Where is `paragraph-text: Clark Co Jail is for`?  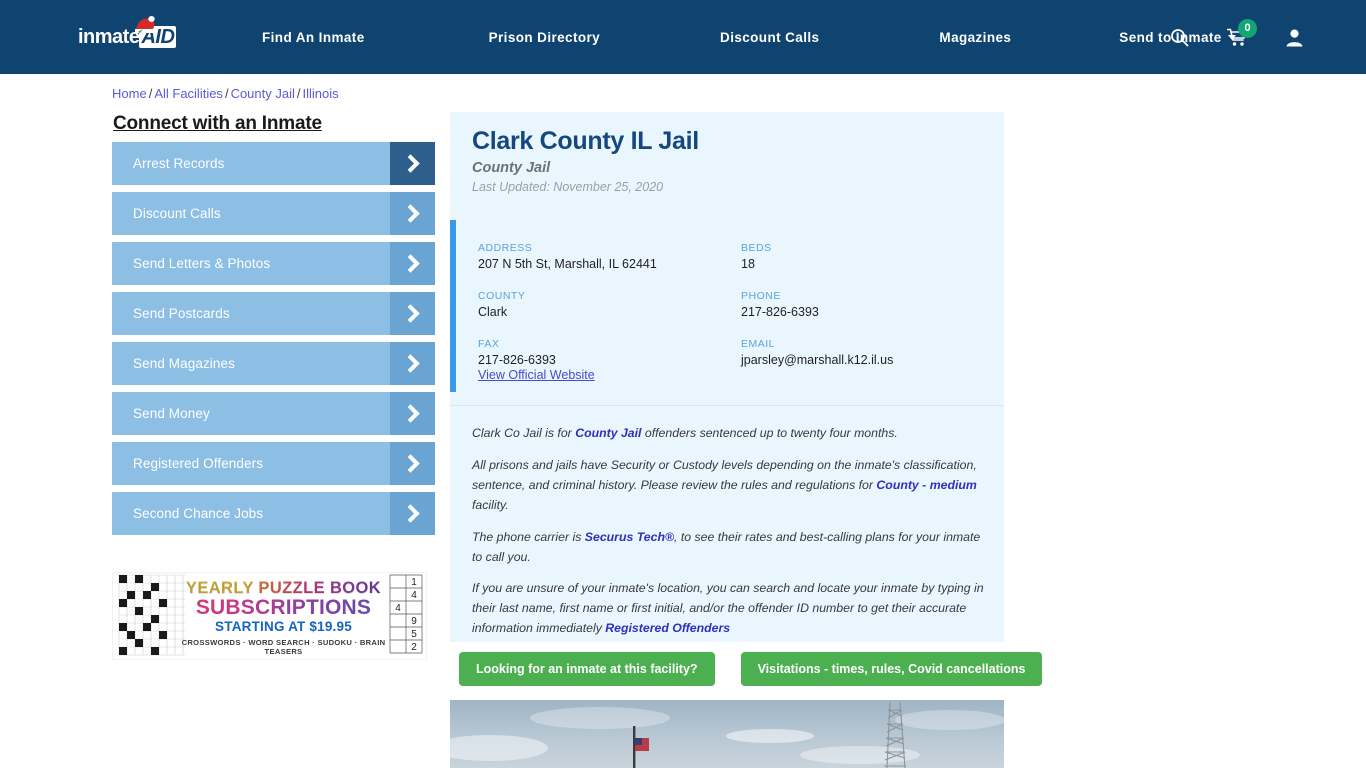
paragraph-text: Clark Co Jail is for is located at coordinates (524, 433).